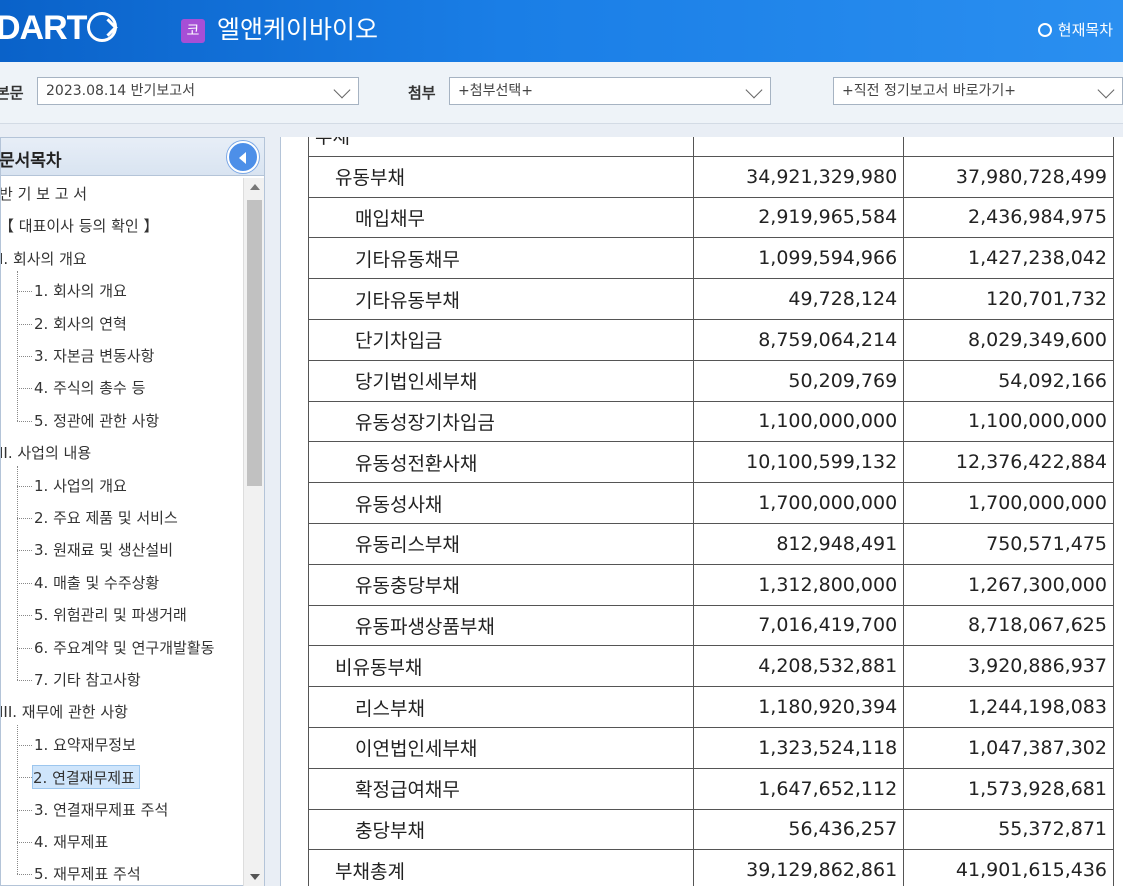 This screenshot has height=886, width=1123. I want to click on current-period-value: 10,100,599,132, so click(799, 462).